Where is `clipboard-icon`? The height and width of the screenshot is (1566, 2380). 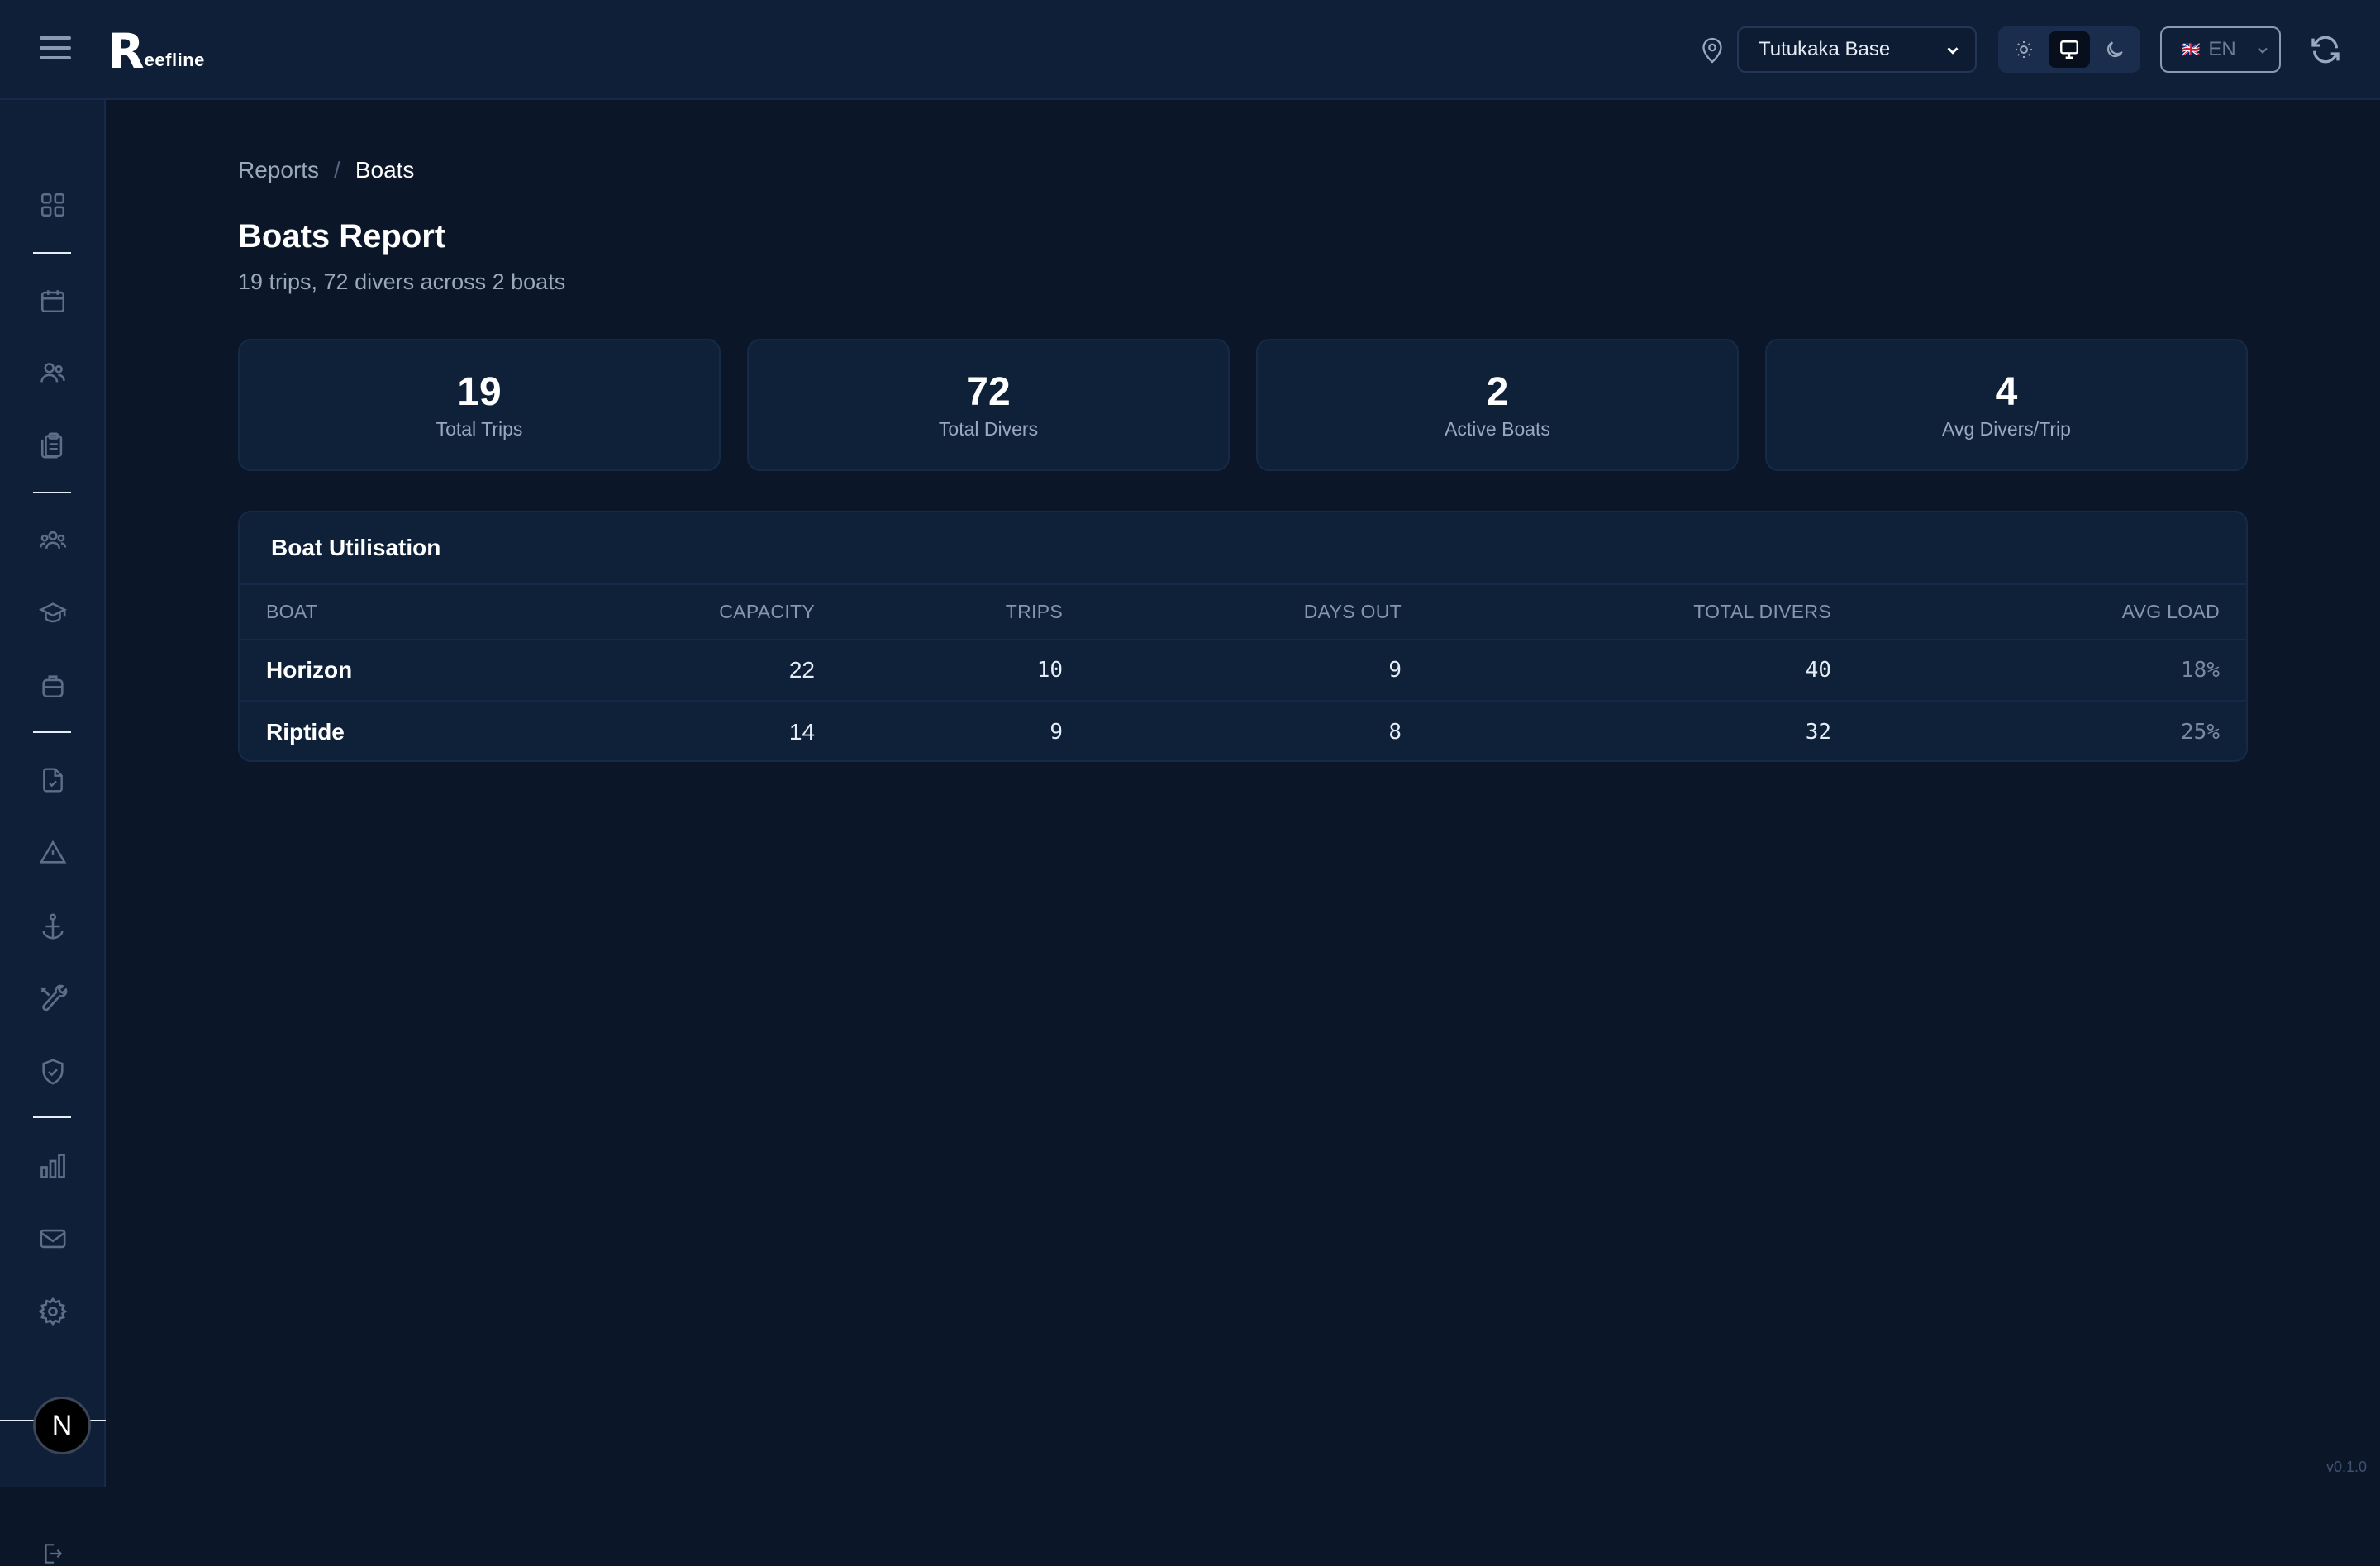
clipboard-icon is located at coordinates (53, 445).